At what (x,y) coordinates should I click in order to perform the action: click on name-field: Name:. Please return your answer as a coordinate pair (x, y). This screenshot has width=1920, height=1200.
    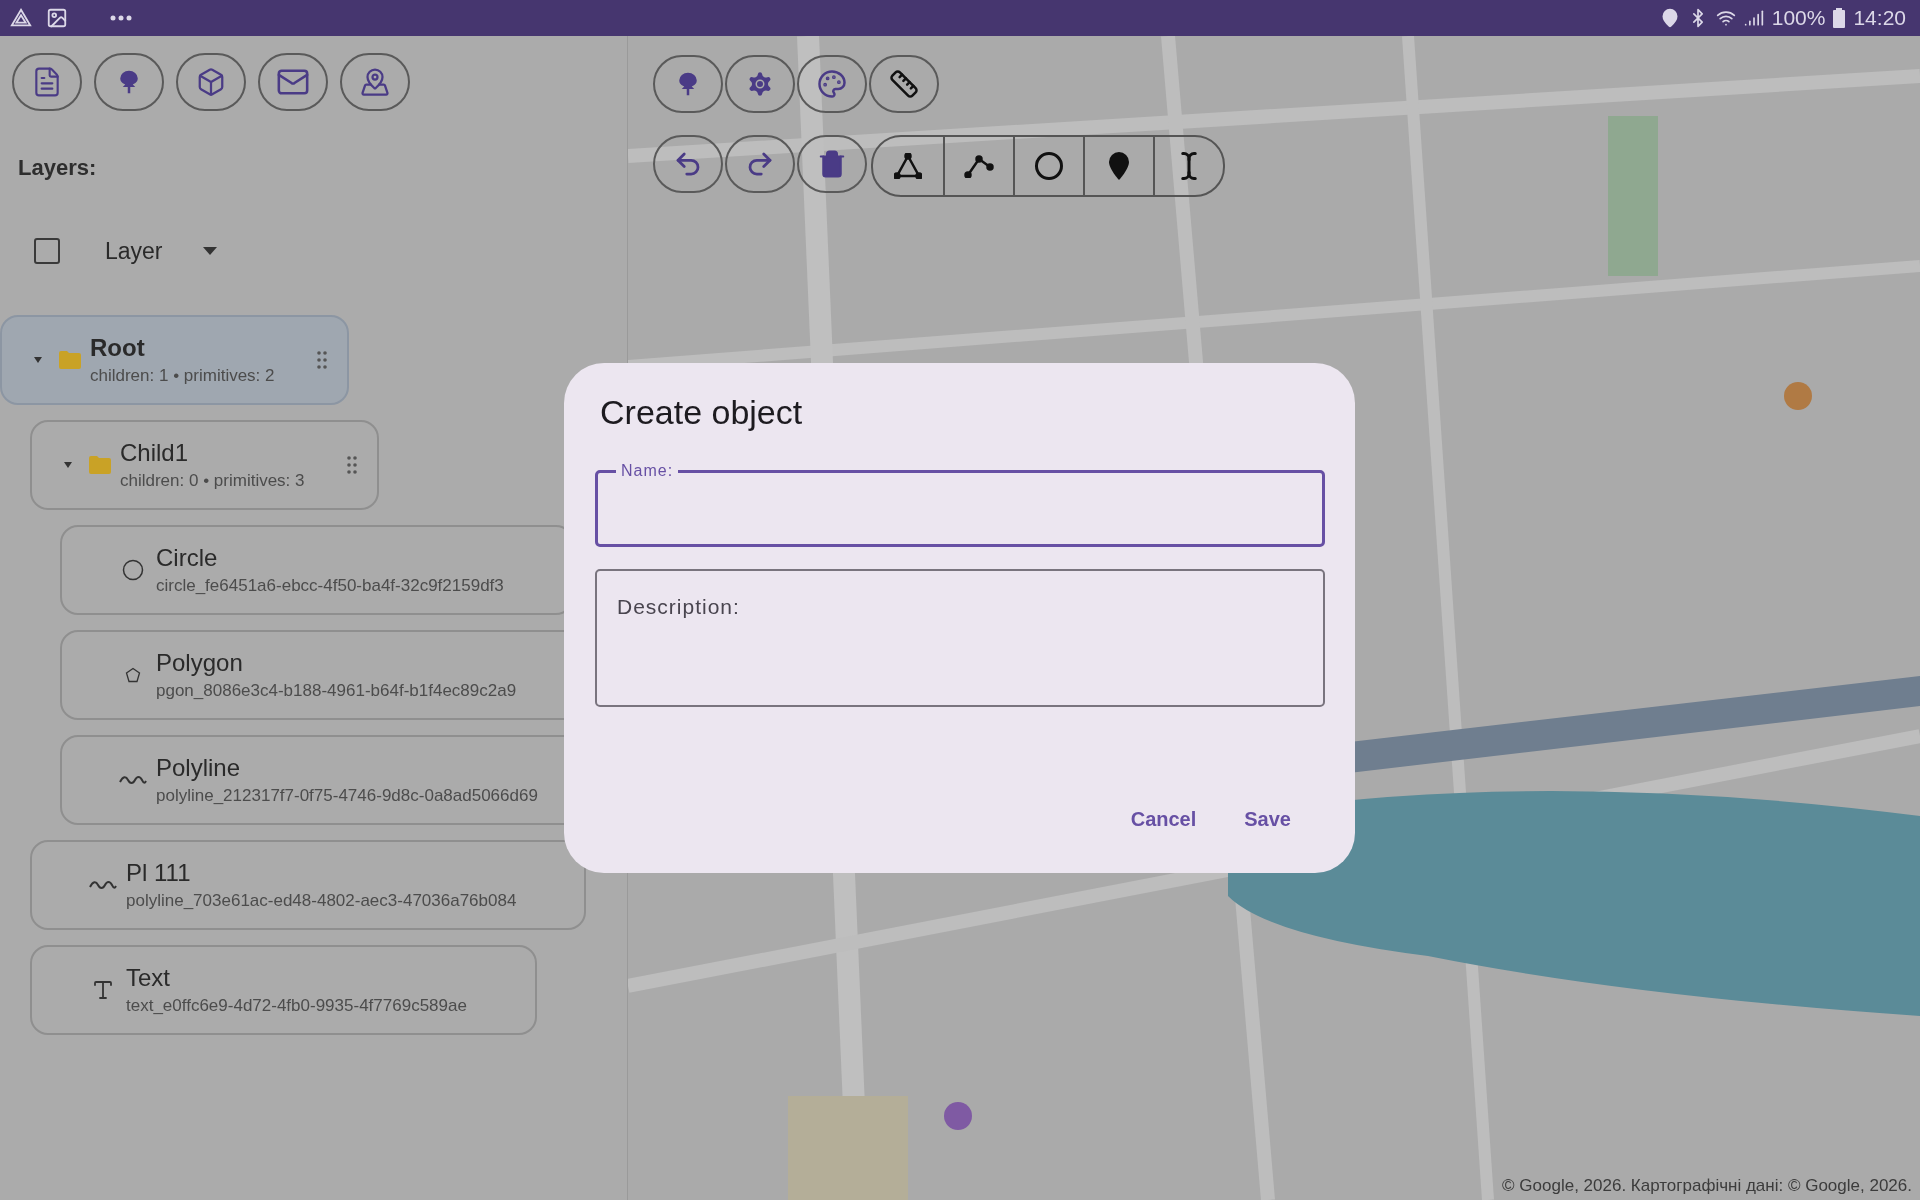
    Looking at the image, I should click on (960, 504).